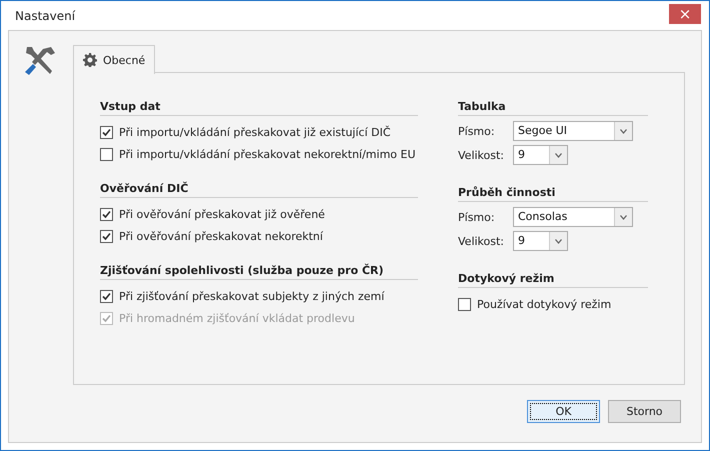 This screenshot has height=451, width=710. I want to click on font-dropdown: Consolas, so click(573, 217).